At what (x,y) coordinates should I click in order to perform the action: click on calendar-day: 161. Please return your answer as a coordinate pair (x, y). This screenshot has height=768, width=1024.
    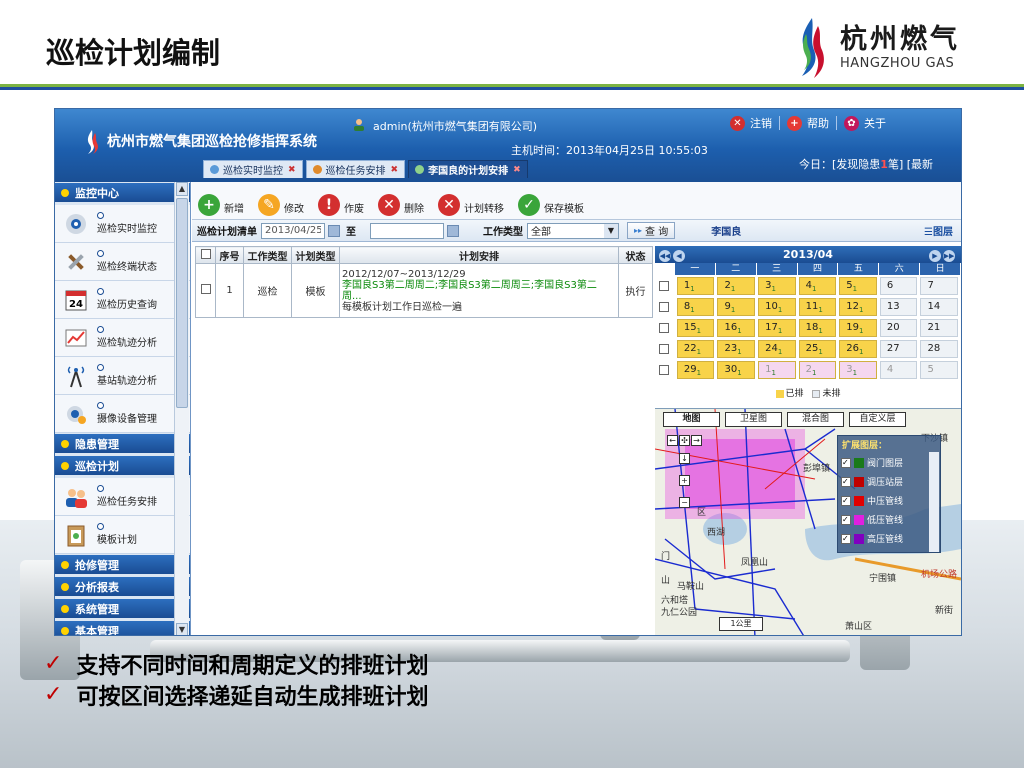
    Looking at the image, I should click on (736, 327).